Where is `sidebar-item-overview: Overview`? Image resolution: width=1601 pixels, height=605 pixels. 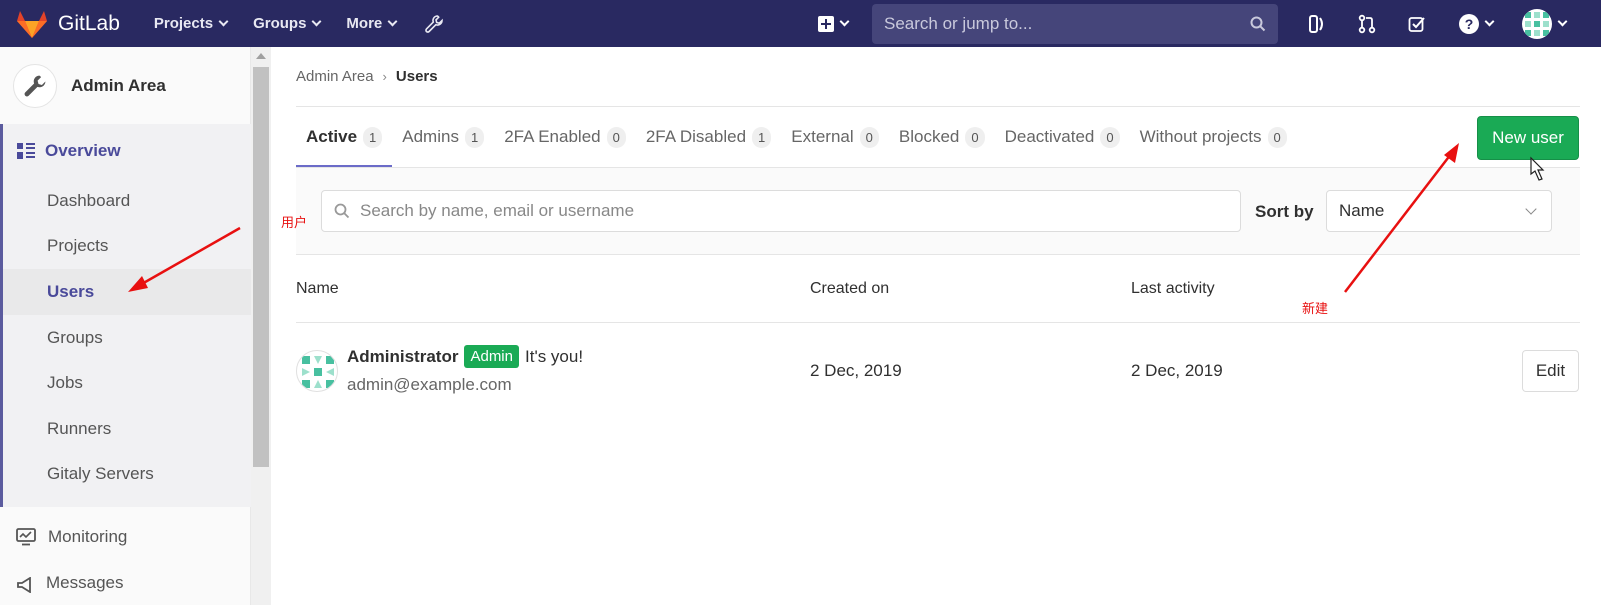
sidebar-item-overview: Overview is located at coordinates (127, 151).